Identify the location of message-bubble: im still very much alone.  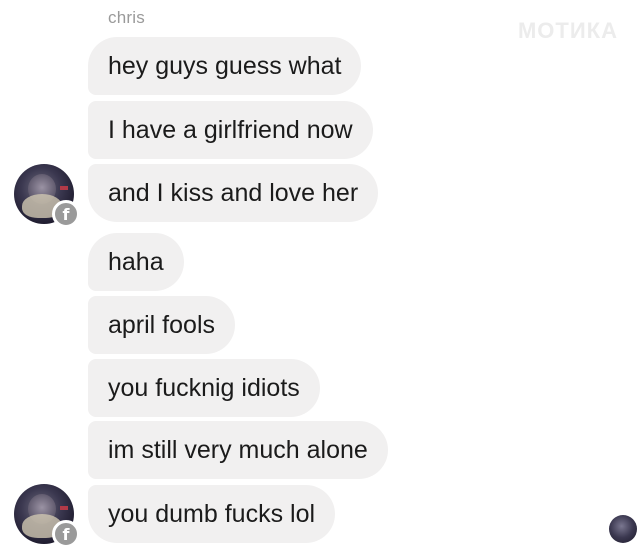
(238, 450).